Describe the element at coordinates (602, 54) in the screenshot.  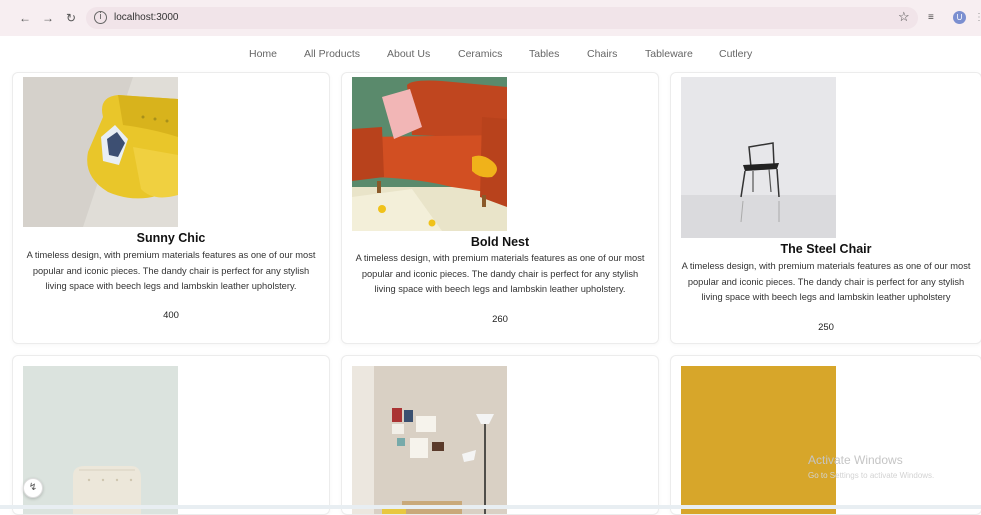
I see `nav-link-chairs: Chairs` at that location.